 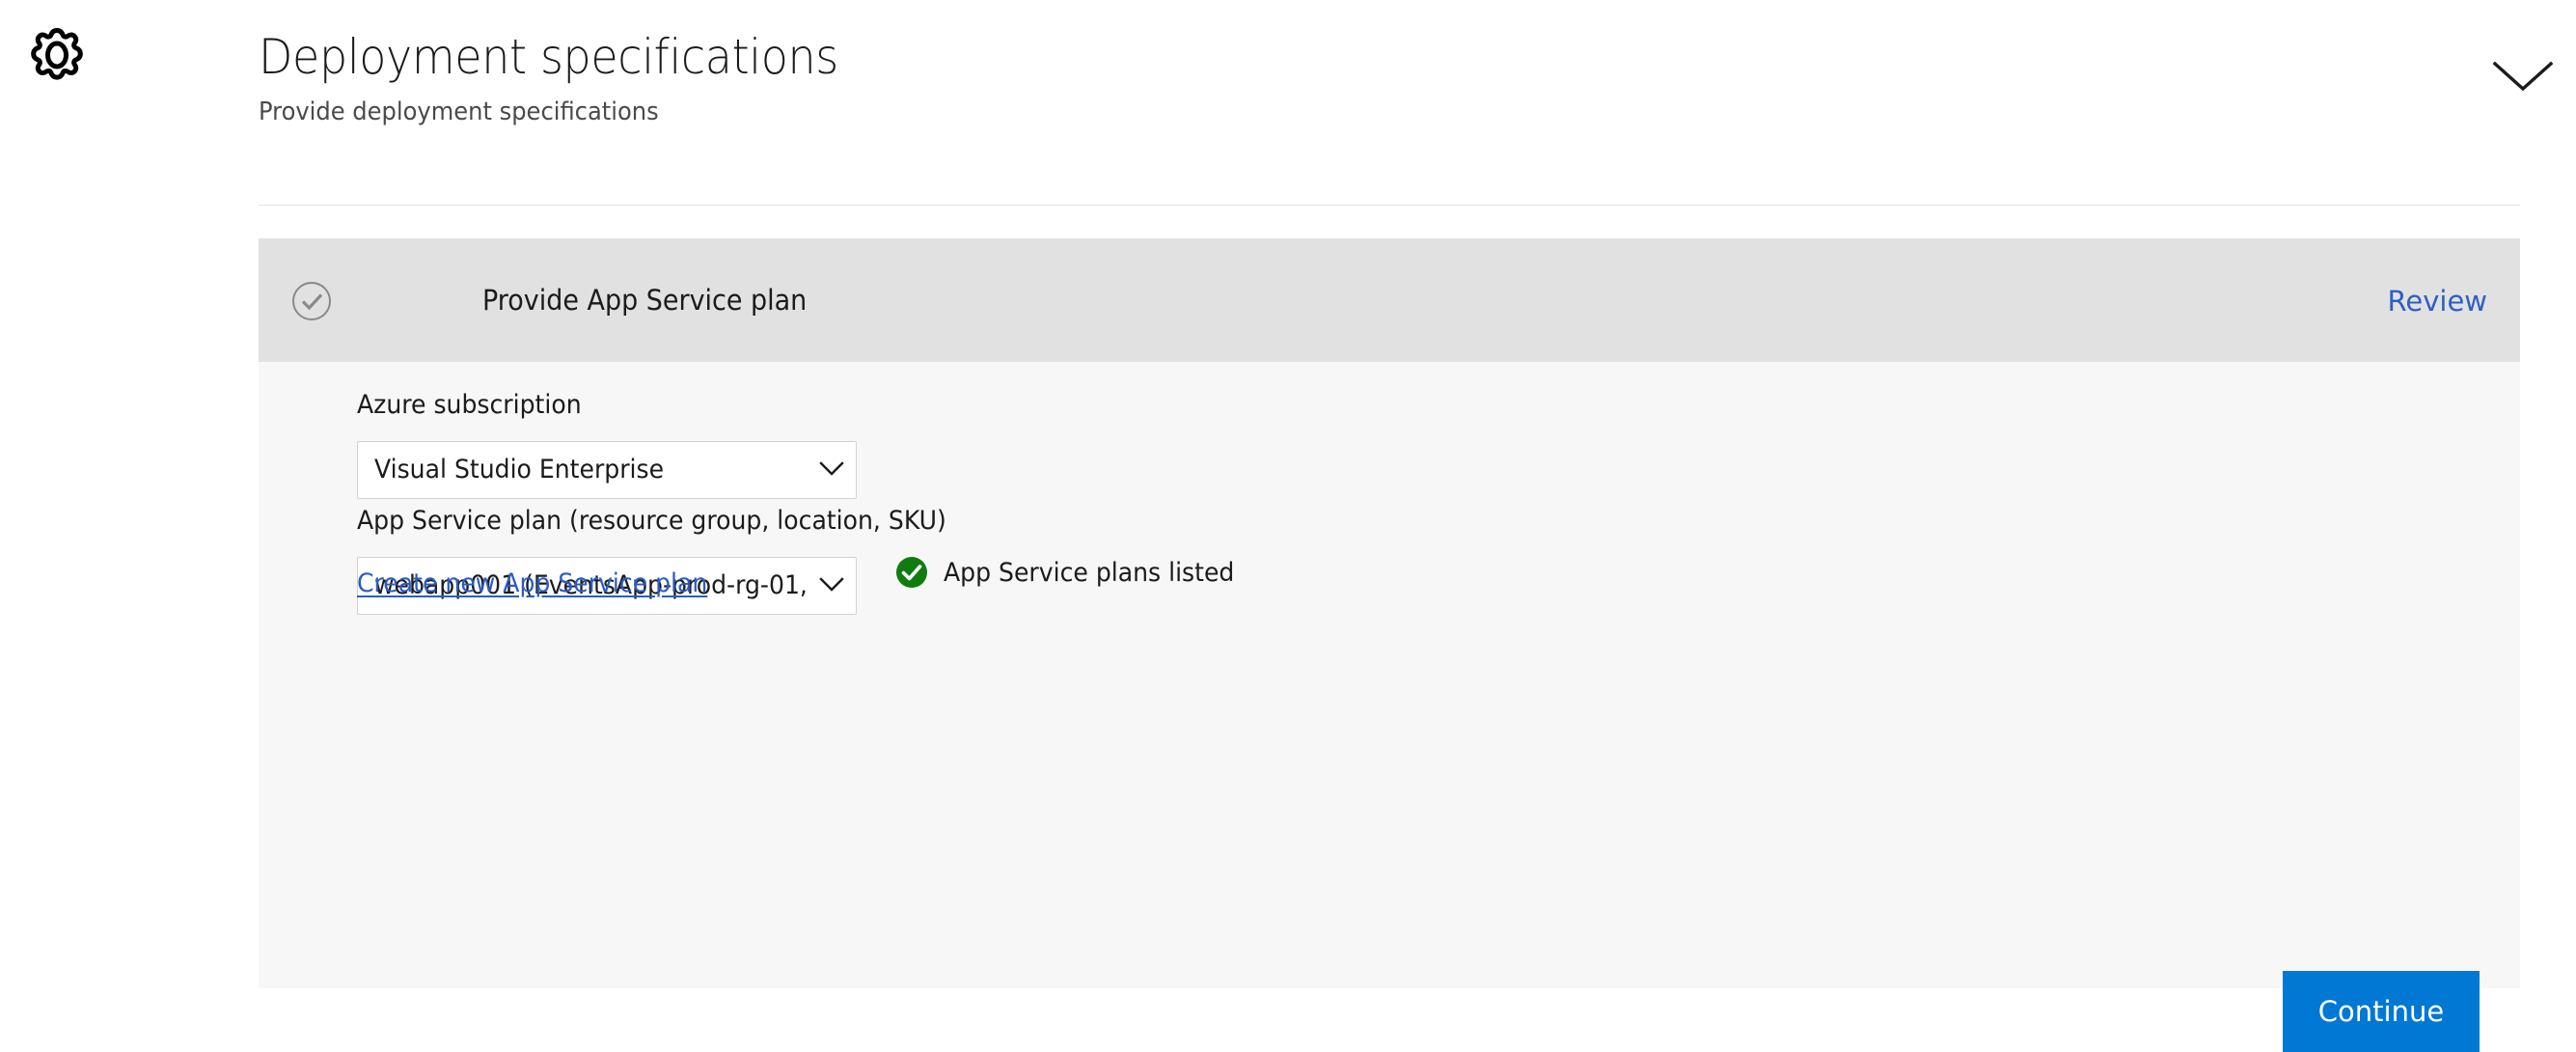 What do you see at coordinates (645, 300) in the screenshot?
I see `step-title: Provide App Service plan` at bounding box center [645, 300].